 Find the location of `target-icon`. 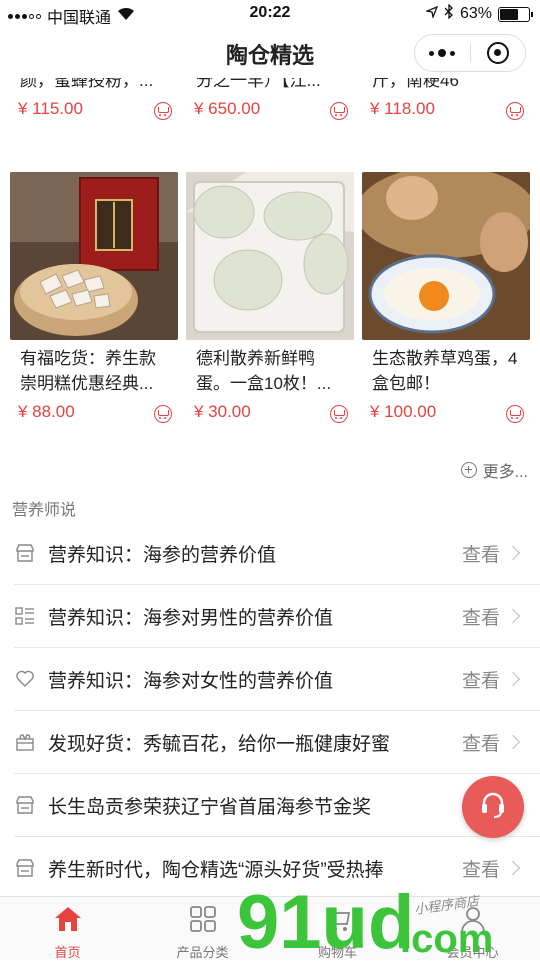

target-icon is located at coordinates (497, 53).